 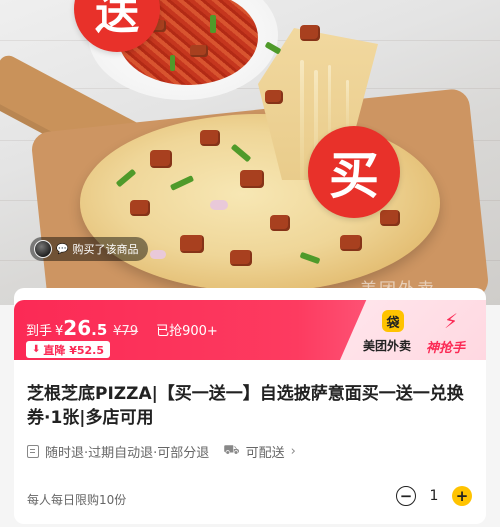 What do you see at coordinates (39, 331) in the screenshot?
I see `price-prefix: 到手` at bounding box center [39, 331].